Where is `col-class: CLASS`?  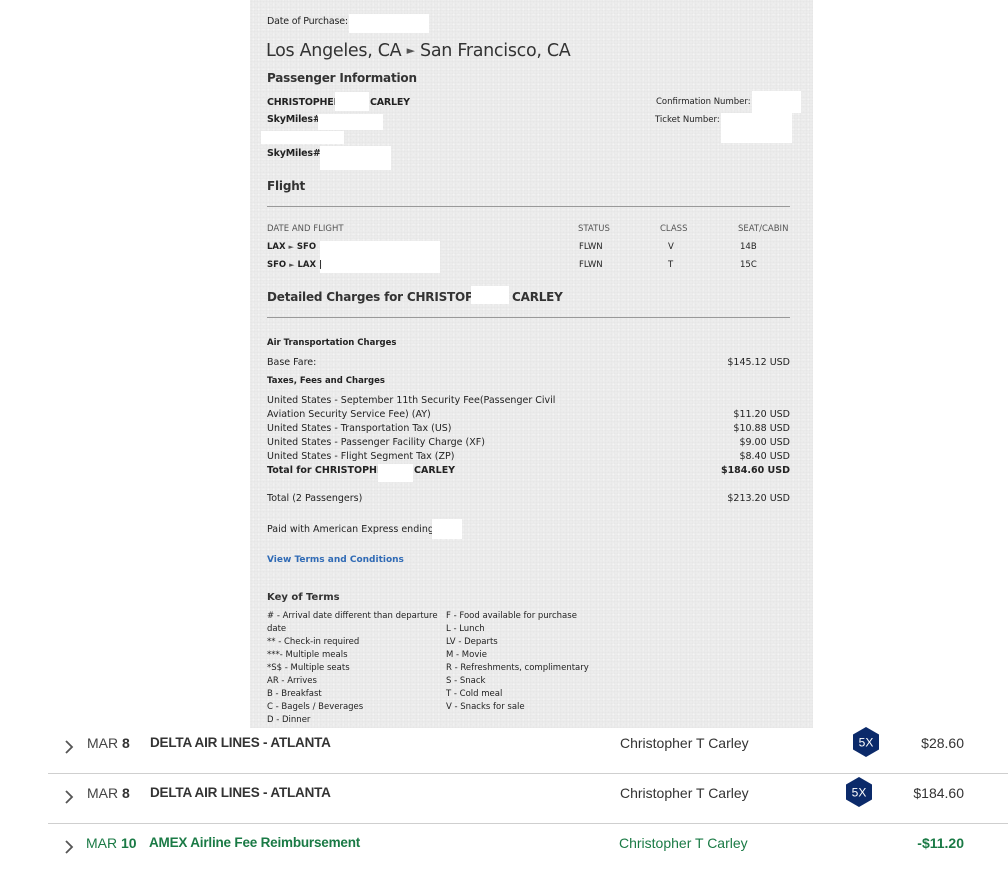
col-class: CLASS is located at coordinates (674, 229).